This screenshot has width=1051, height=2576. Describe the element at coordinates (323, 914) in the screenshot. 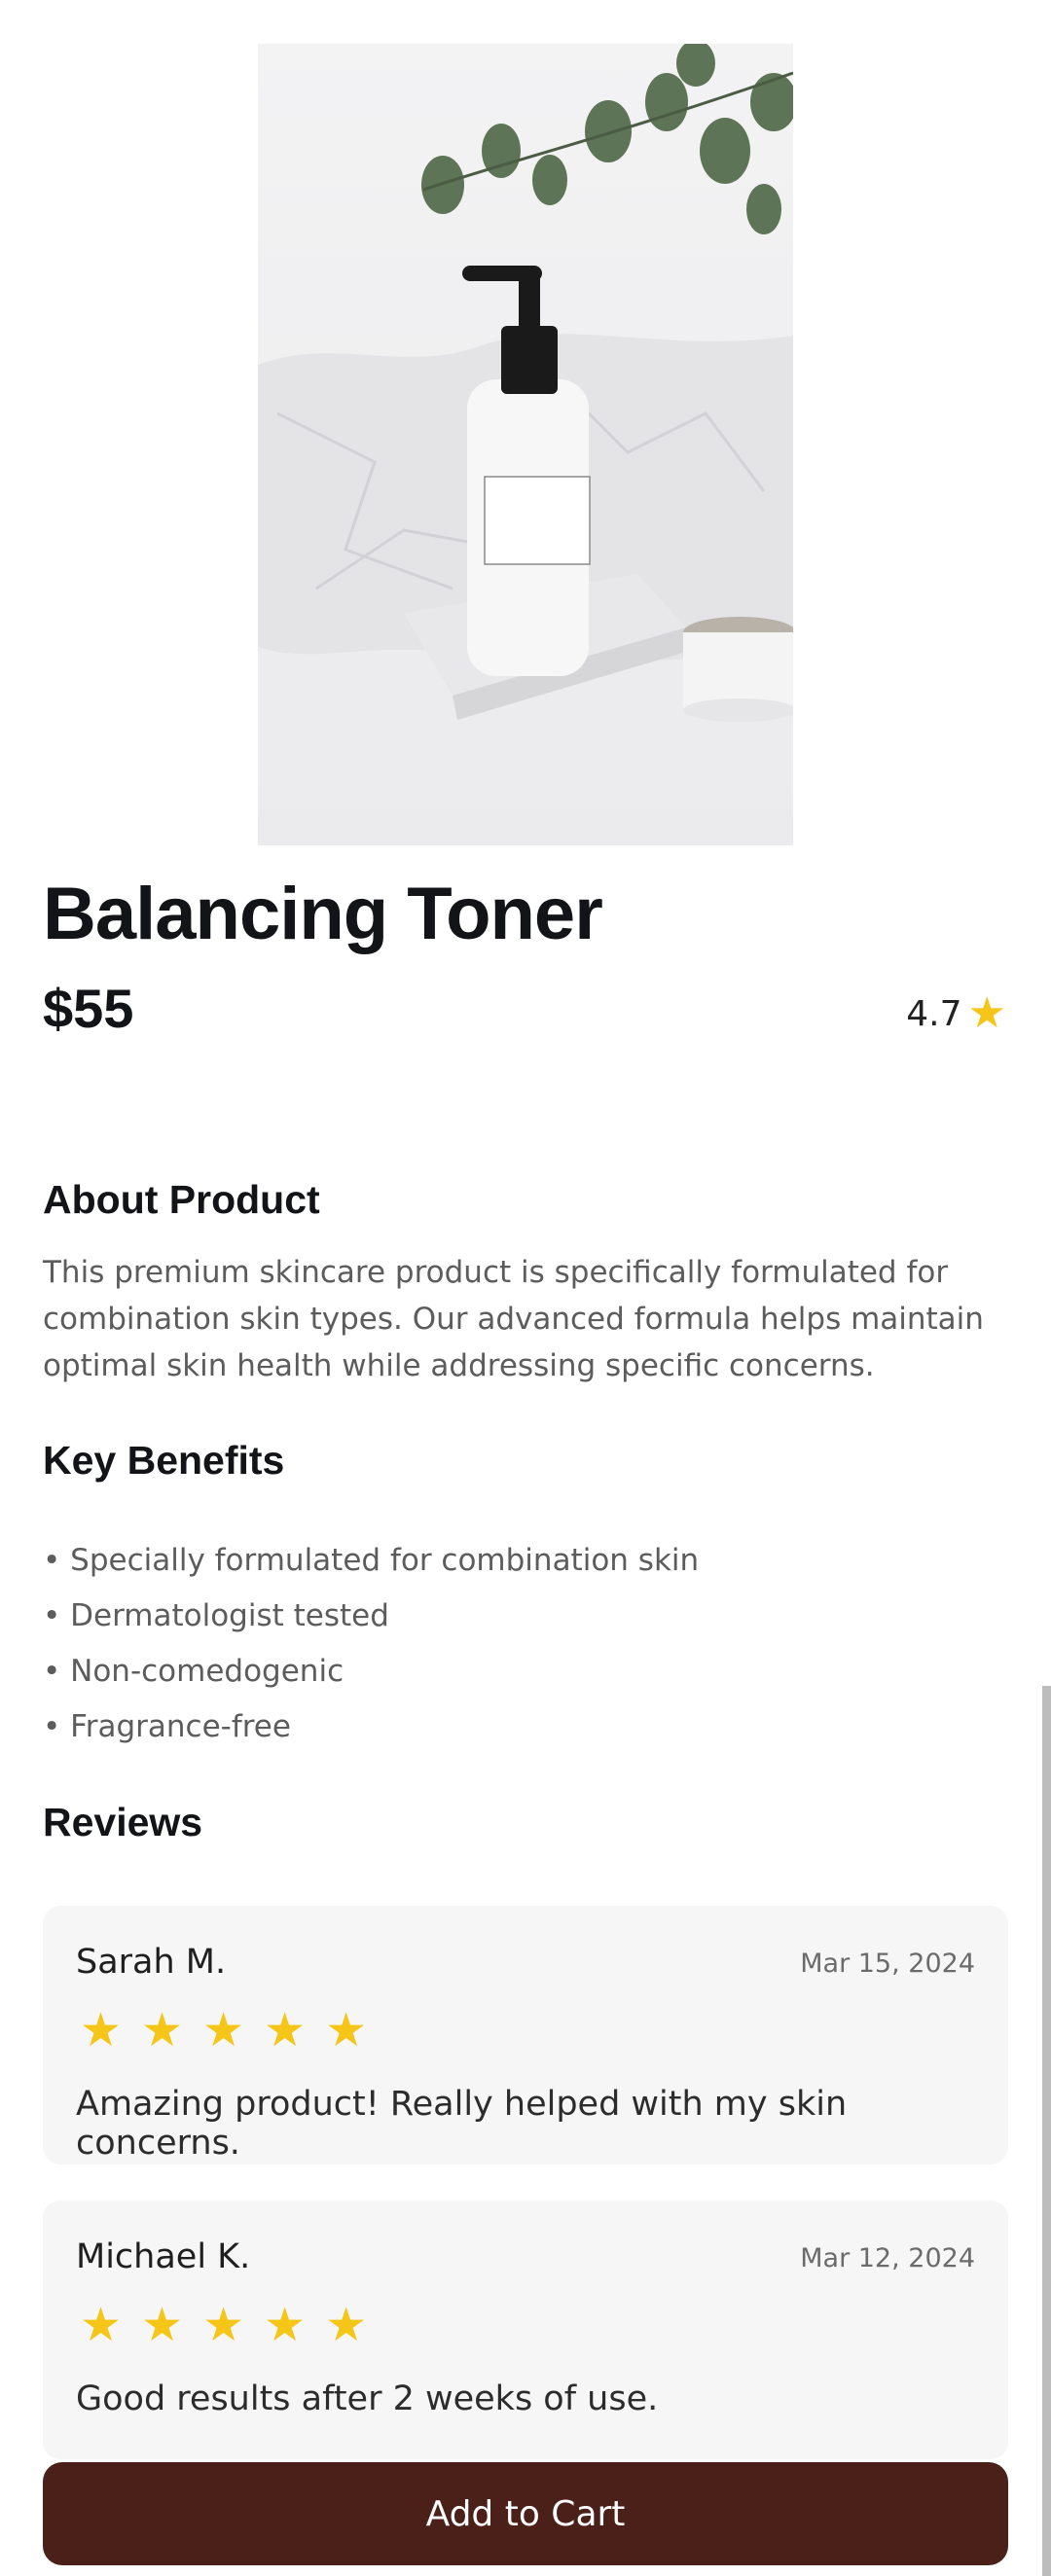

I see `product-title: Balancing Toner` at that location.